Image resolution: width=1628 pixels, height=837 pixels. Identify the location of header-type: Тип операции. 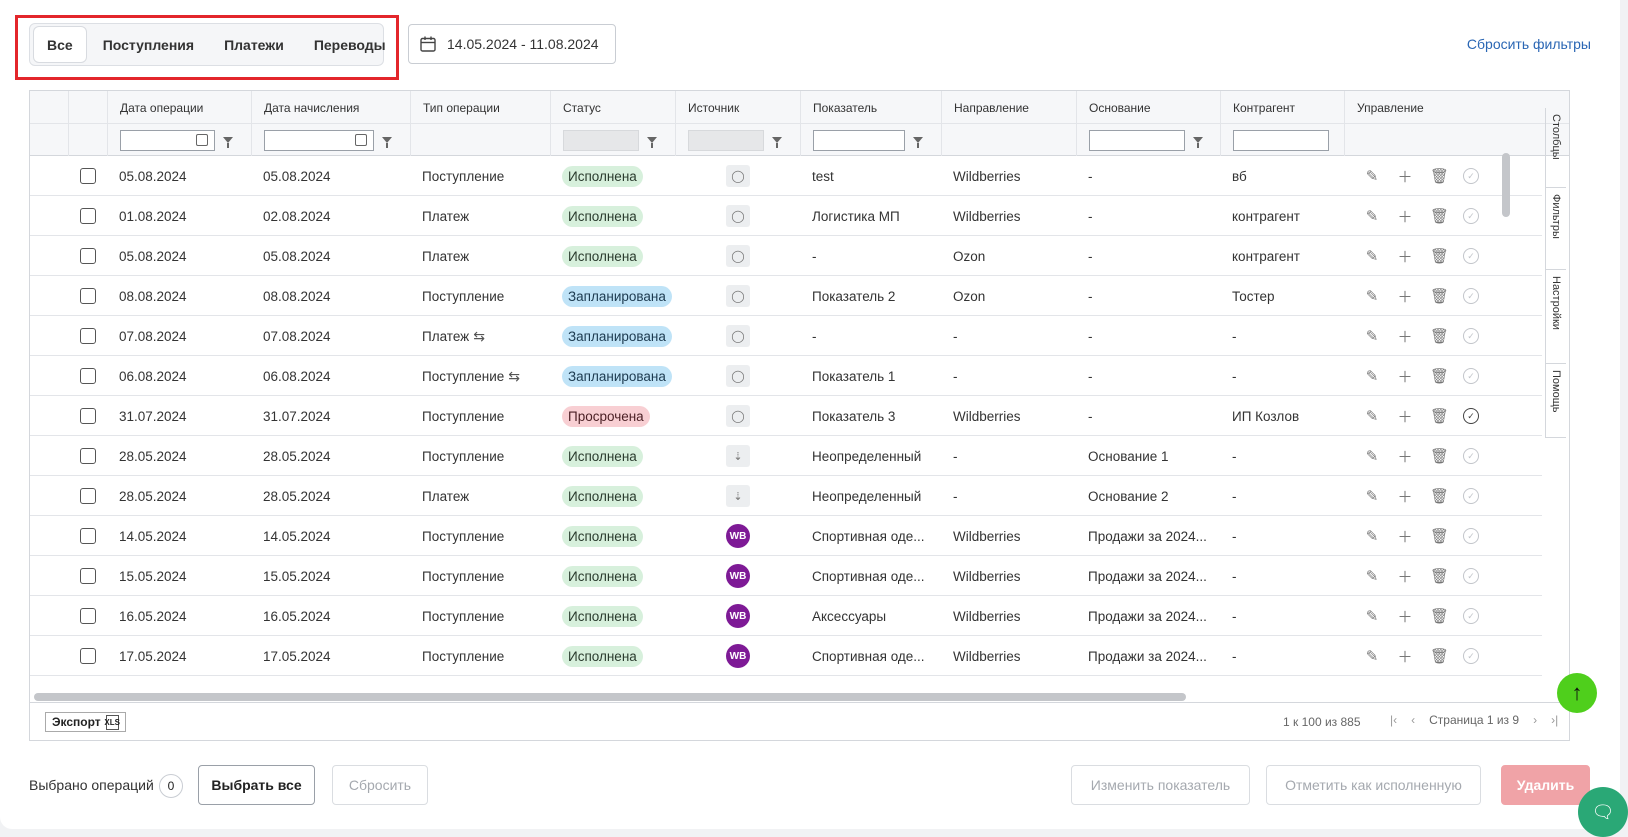
(480, 107).